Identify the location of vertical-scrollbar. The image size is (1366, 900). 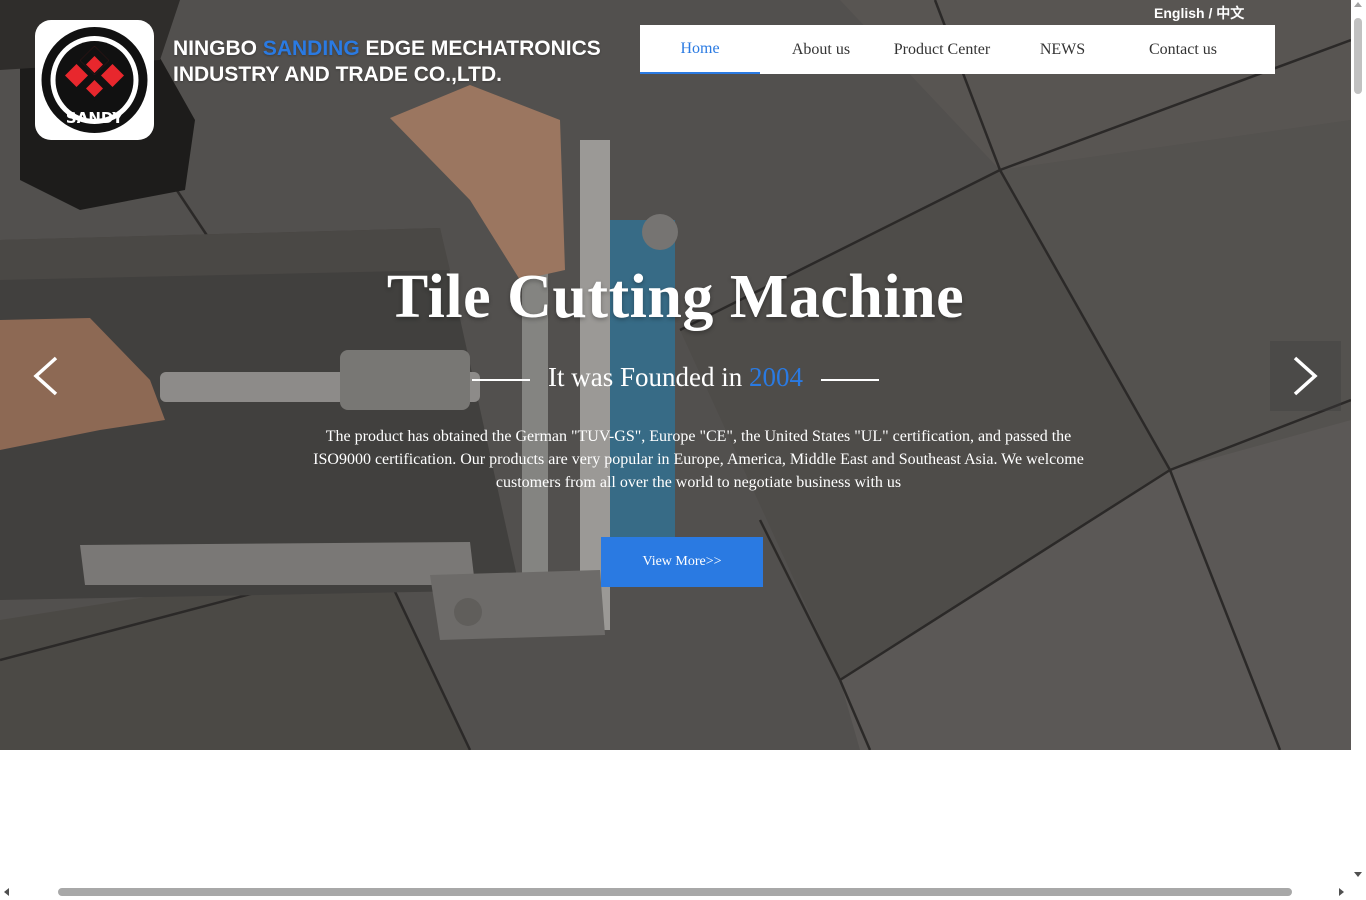
(1358, 442).